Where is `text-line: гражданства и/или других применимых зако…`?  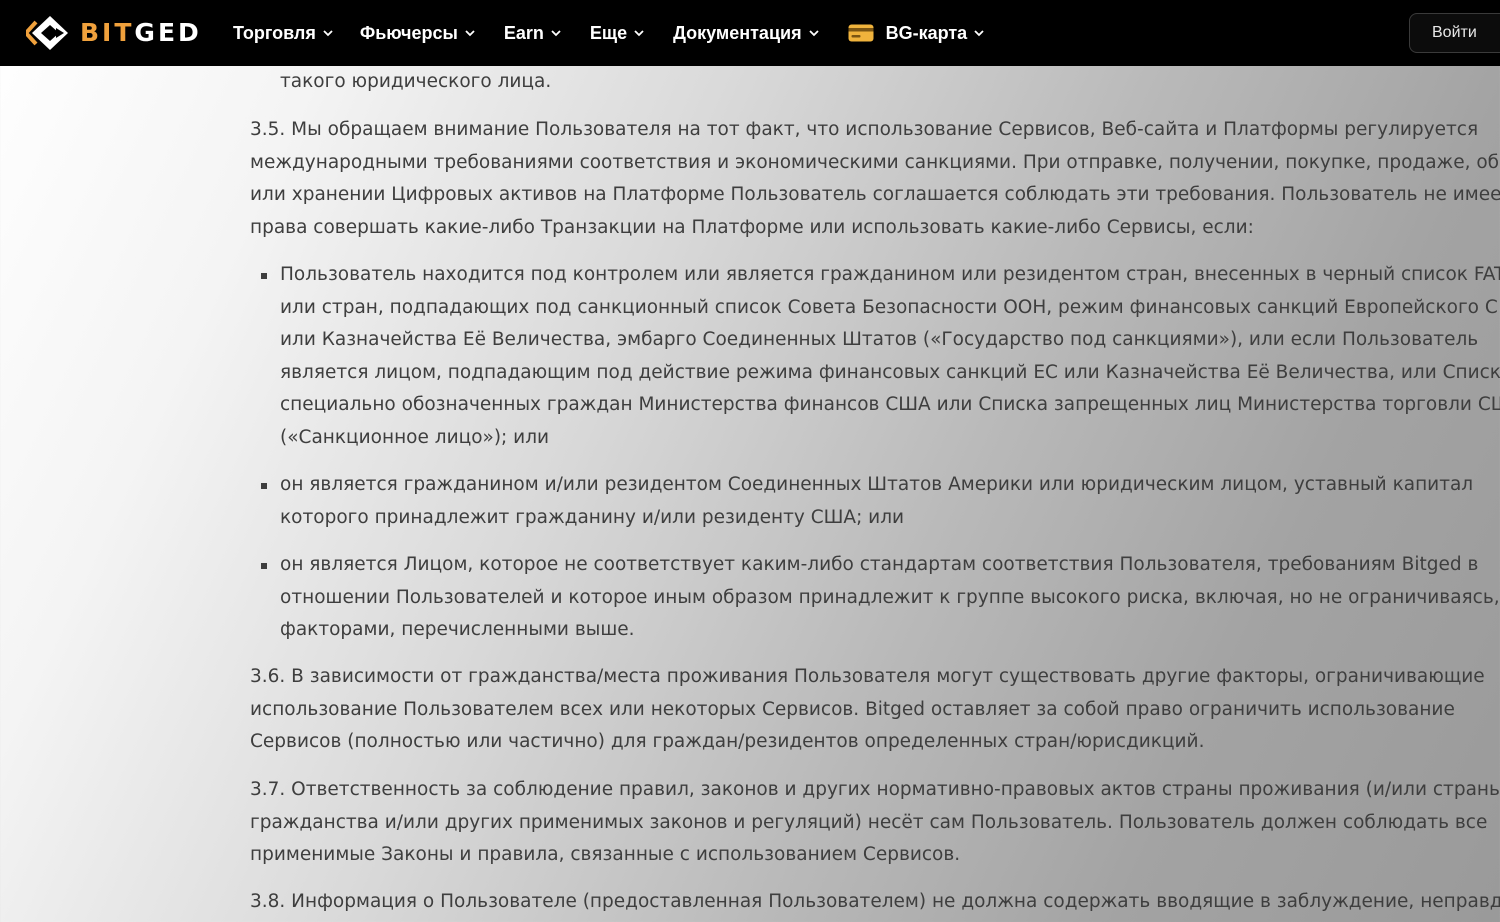 text-line: гражданства и/или других применимых зако… is located at coordinates (869, 822).